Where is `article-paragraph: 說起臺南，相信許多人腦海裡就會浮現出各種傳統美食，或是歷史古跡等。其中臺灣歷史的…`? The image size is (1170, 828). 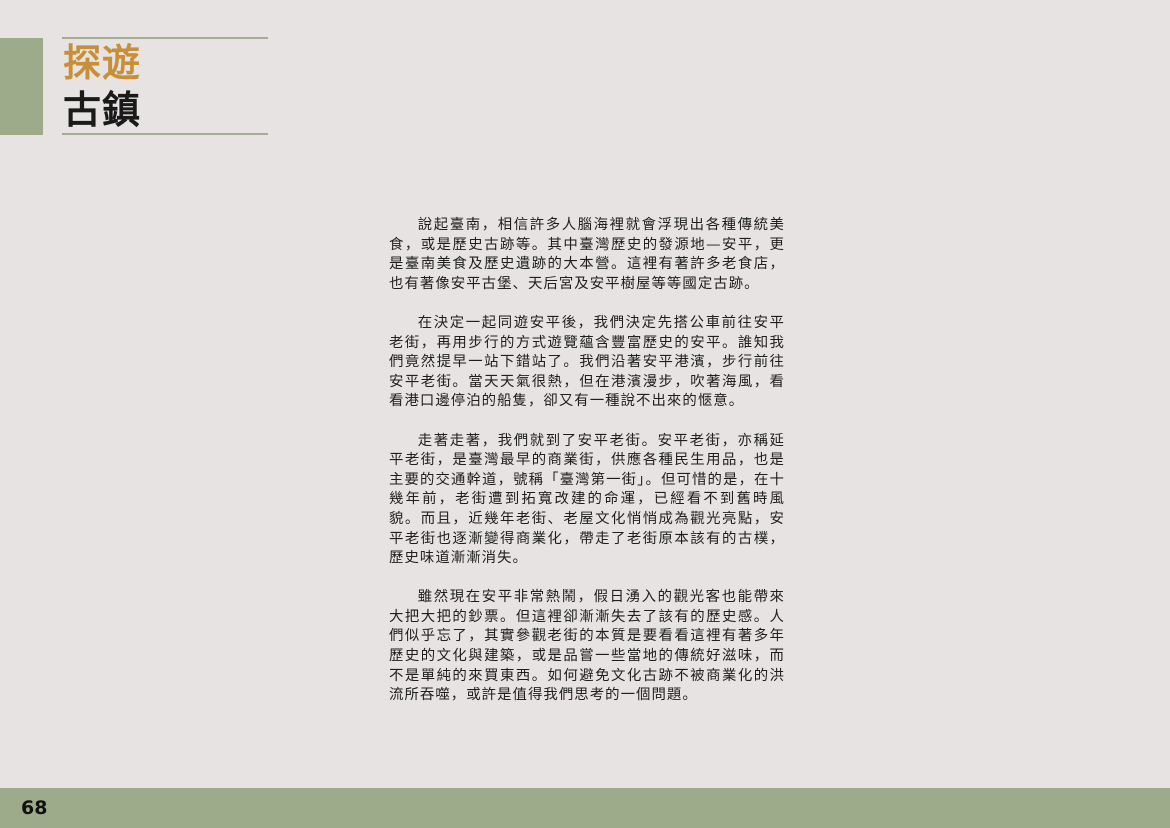 article-paragraph: 說起臺南，相信許多人腦海裡就會浮現出各種傳統美食，或是歷史古跡等。其中臺灣歷史的… is located at coordinates (587, 254).